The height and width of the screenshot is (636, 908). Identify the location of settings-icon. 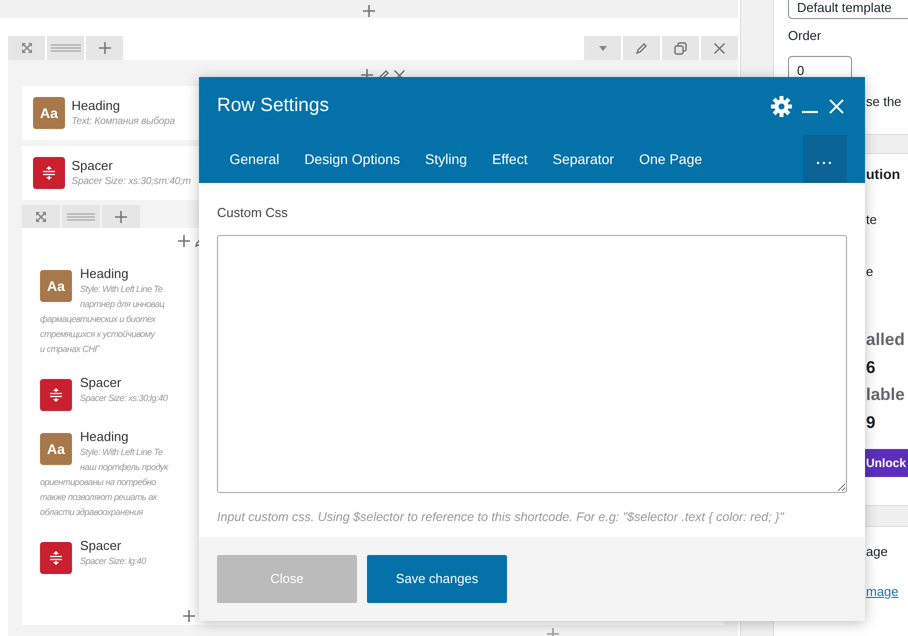
(781, 106).